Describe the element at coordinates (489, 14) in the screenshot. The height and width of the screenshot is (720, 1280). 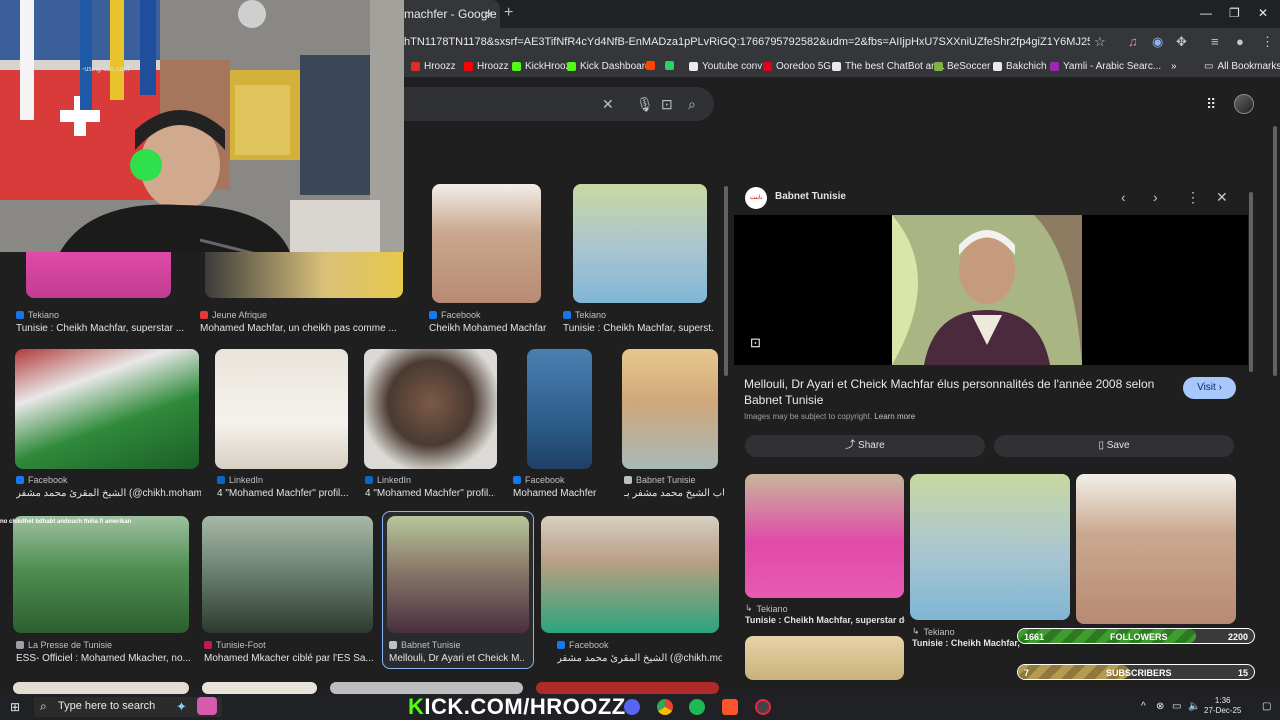
I see `tab-close-icon: ×` at that location.